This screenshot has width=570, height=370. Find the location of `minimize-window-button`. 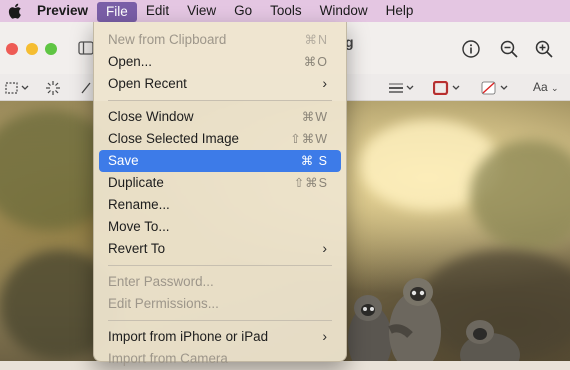

minimize-window-button is located at coordinates (32, 49).